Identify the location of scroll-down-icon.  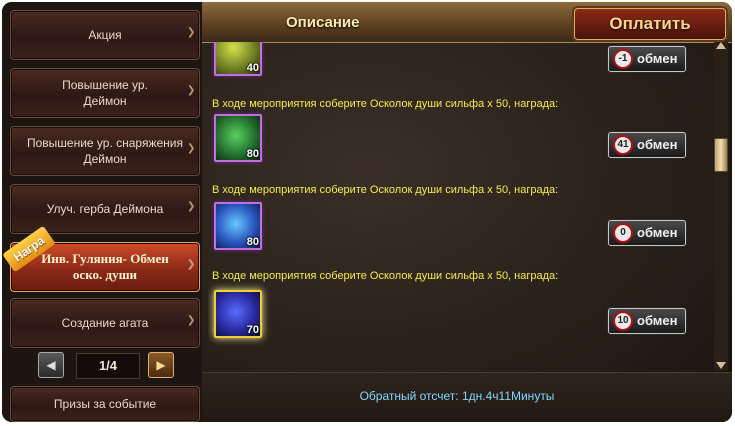
(721, 365).